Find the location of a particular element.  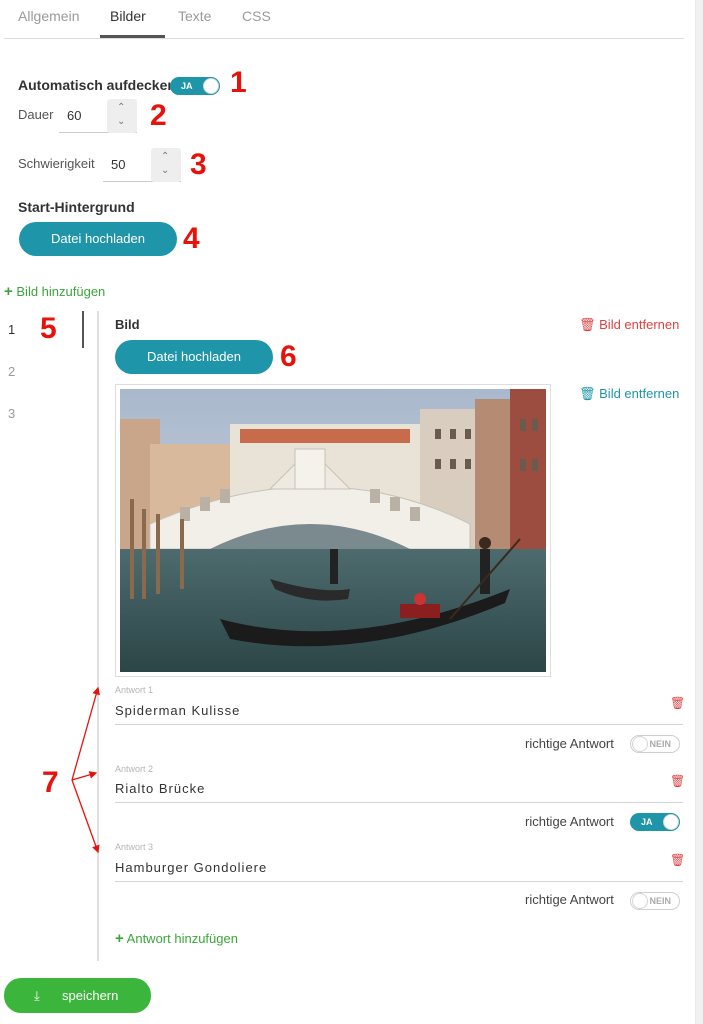

tab-bilder: Bilder is located at coordinates (128, 16).